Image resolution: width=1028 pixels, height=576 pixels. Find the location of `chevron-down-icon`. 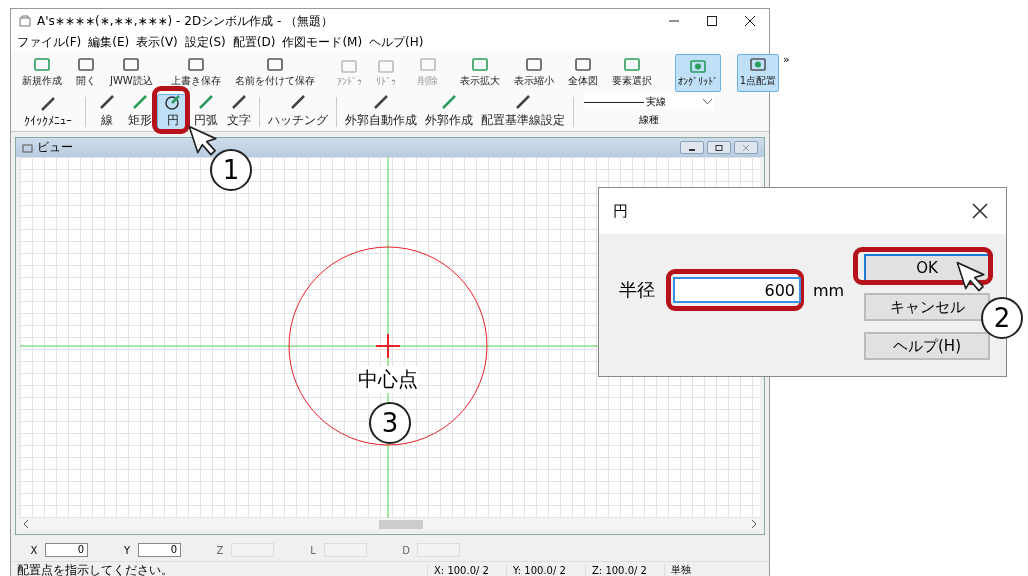

chevron-down-icon is located at coordinates (707, 102).